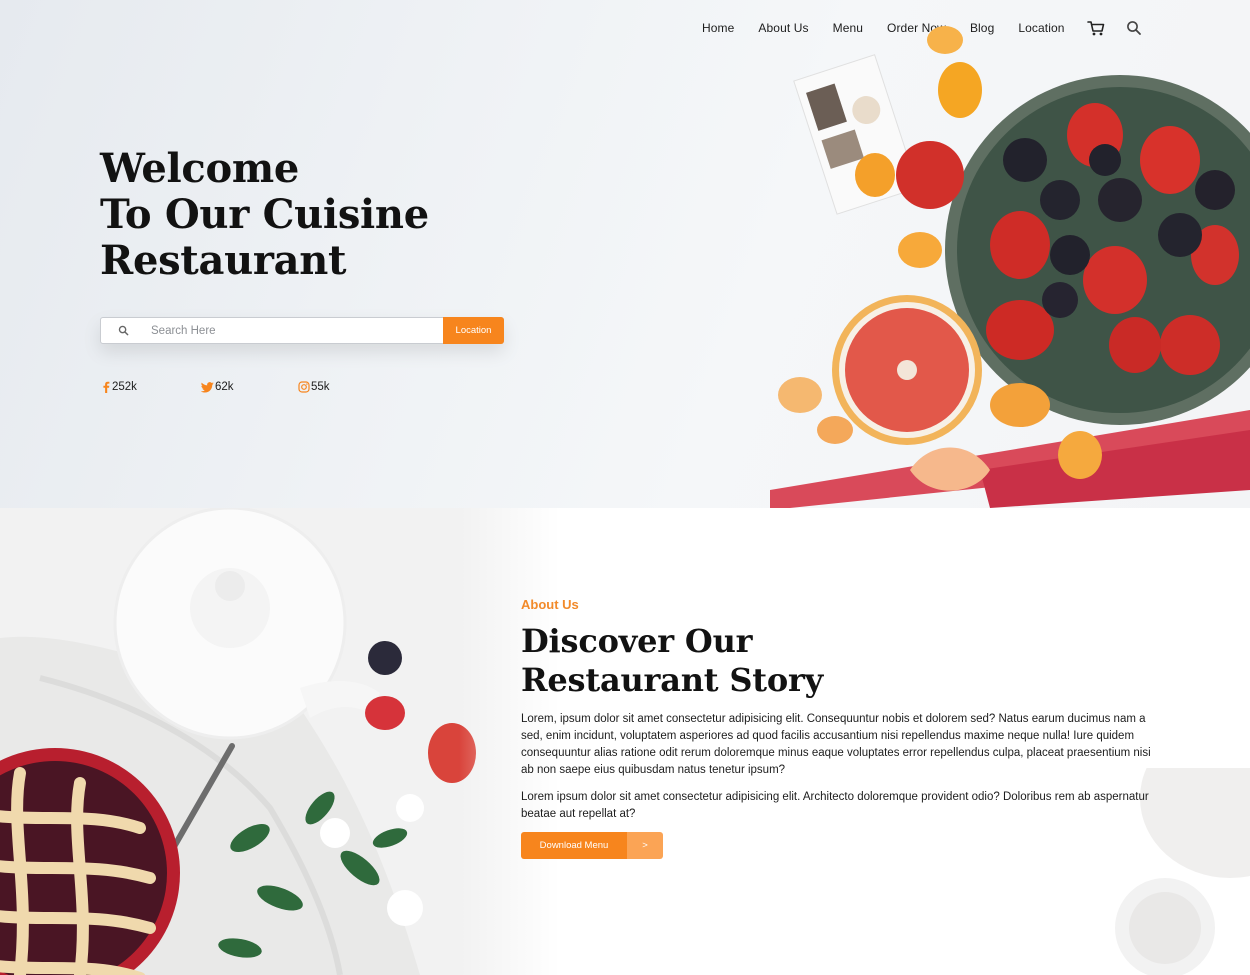  I want to click on social-stats: 252k 62k 55k, so click(215, 387).